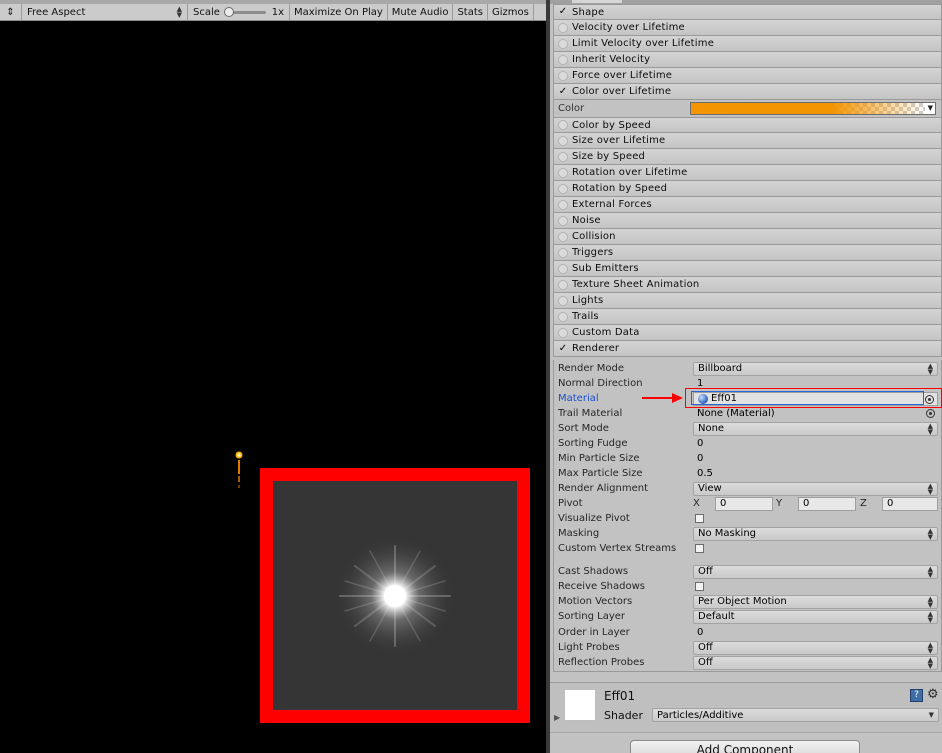  I want to click on max-particle-size-field: 0.5, so click(815, 474).